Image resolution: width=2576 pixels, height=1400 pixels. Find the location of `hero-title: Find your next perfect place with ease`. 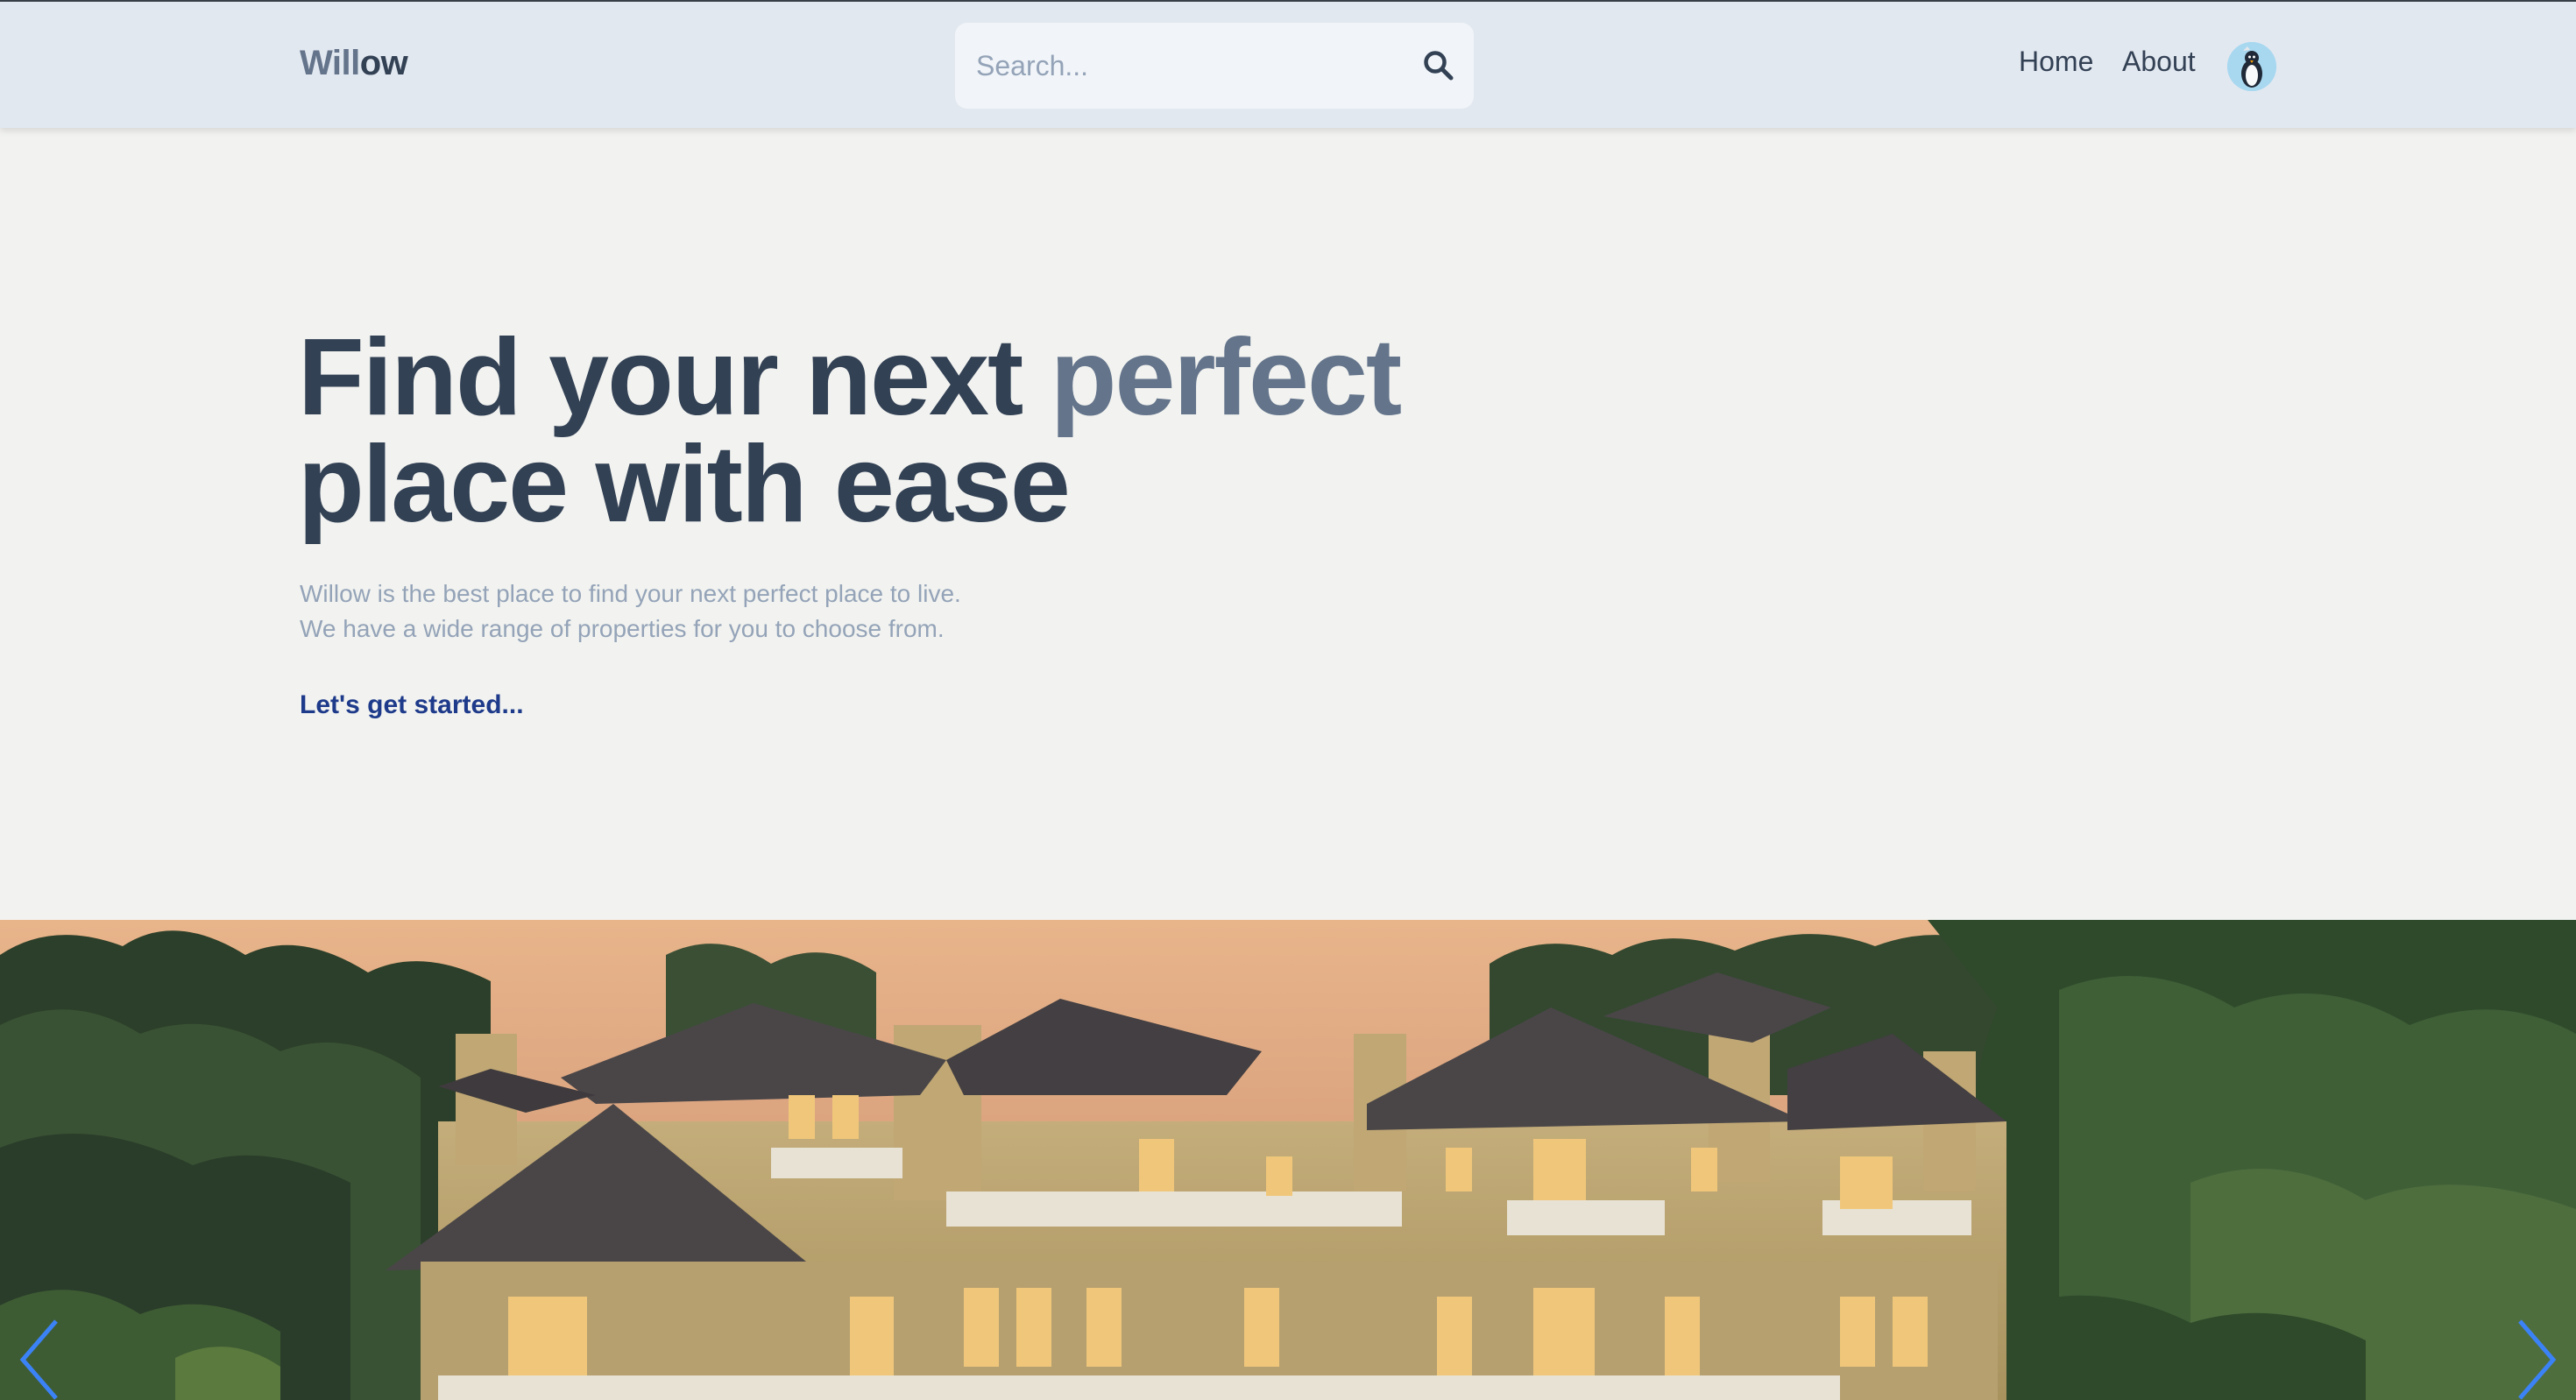

hero-title: Find your next perfect place with ease is located at coordinates (911, 431).